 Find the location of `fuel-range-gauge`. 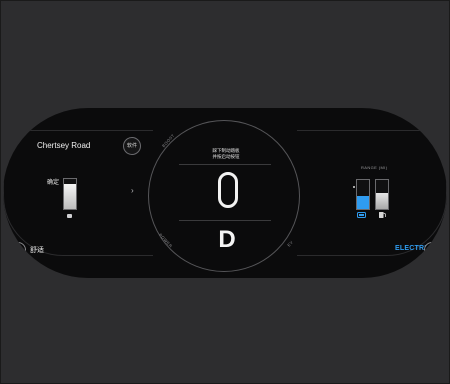

fuel-range-gauge is located at coordinates (382, 194).